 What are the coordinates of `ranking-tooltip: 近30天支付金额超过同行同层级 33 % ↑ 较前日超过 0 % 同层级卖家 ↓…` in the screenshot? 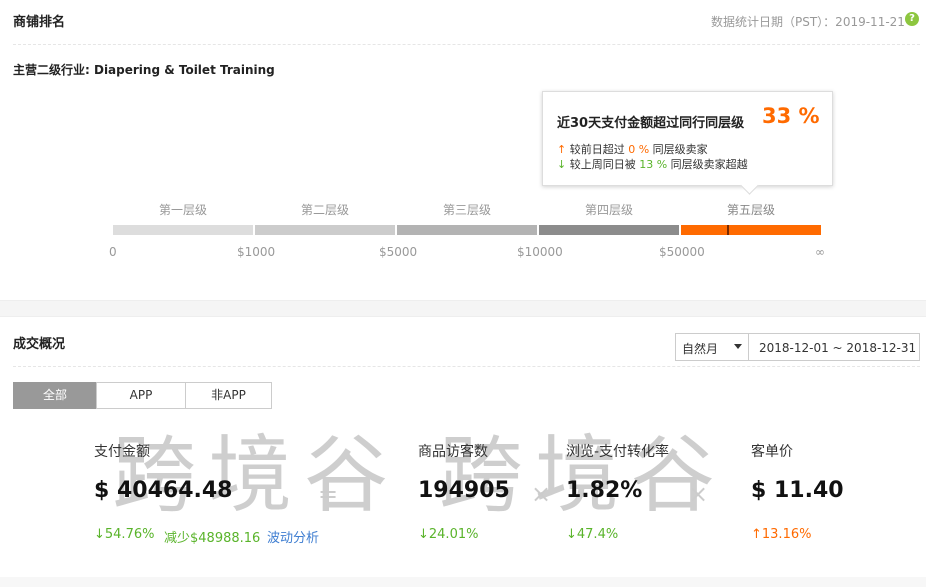 It's located at (687, 138).